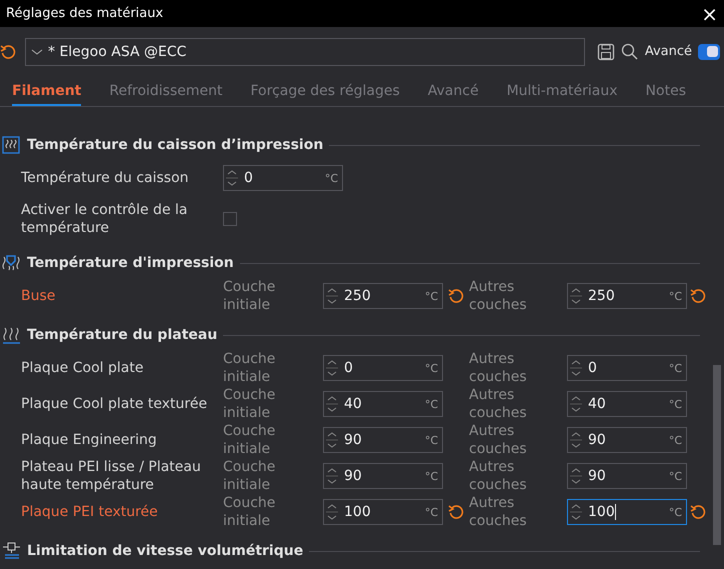 Image resolution: width=724 pixels, height=569 pixels. I want to click on search-icon, so click(629, 51).